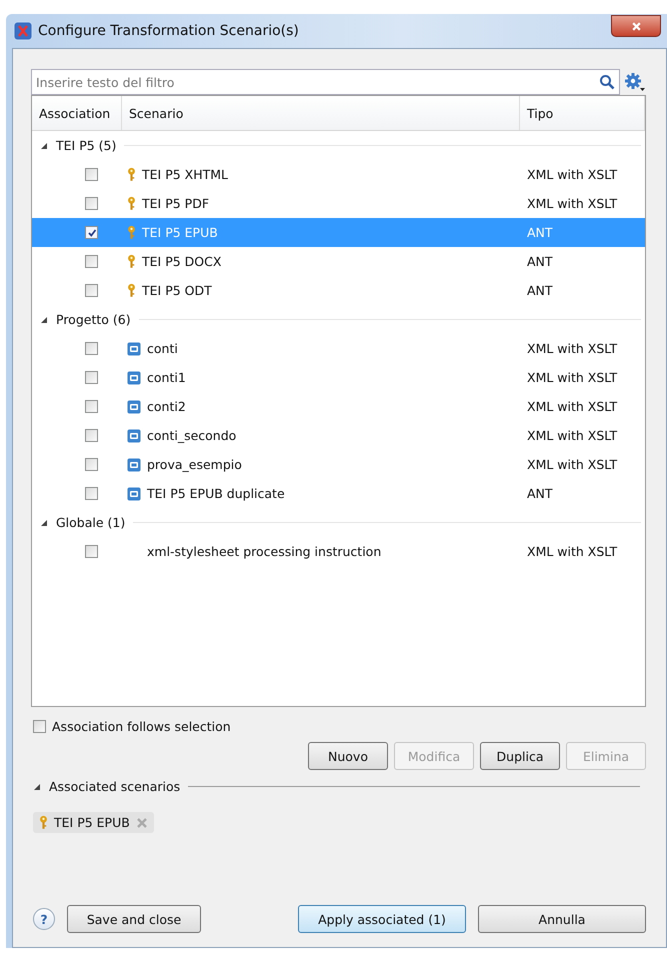 The image size is (667, 956). I want to click on scenario-name: xml-stylesheet processing instruction, so click(264, 551).